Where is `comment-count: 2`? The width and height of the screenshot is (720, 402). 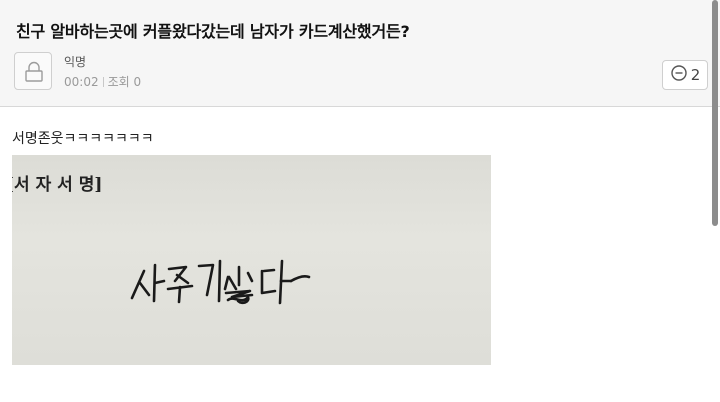
comment-count: 2 is located at coordinates (695, 75).